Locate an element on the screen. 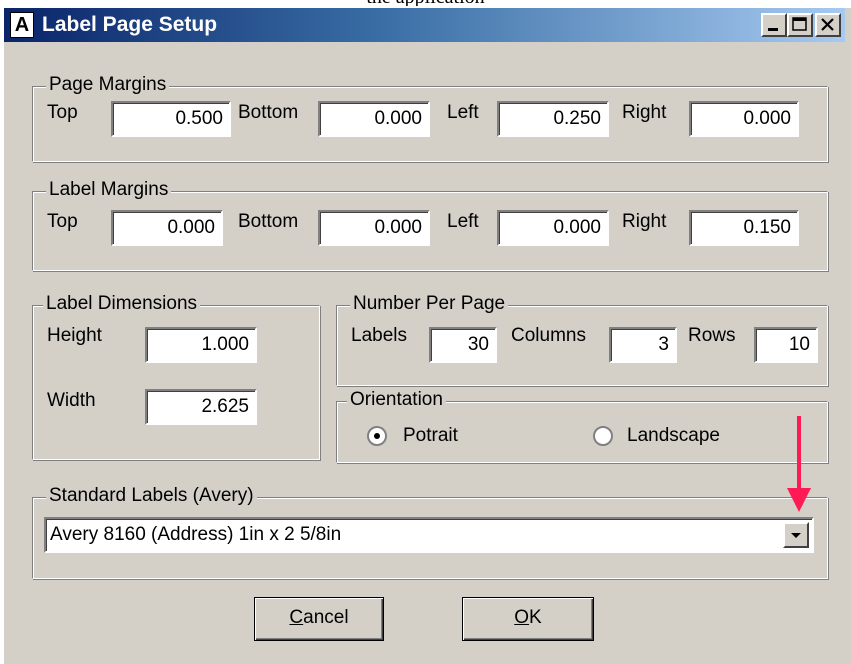 This screenshot has width=851, height=664. minimize-button is located at coordinates (774, 25).